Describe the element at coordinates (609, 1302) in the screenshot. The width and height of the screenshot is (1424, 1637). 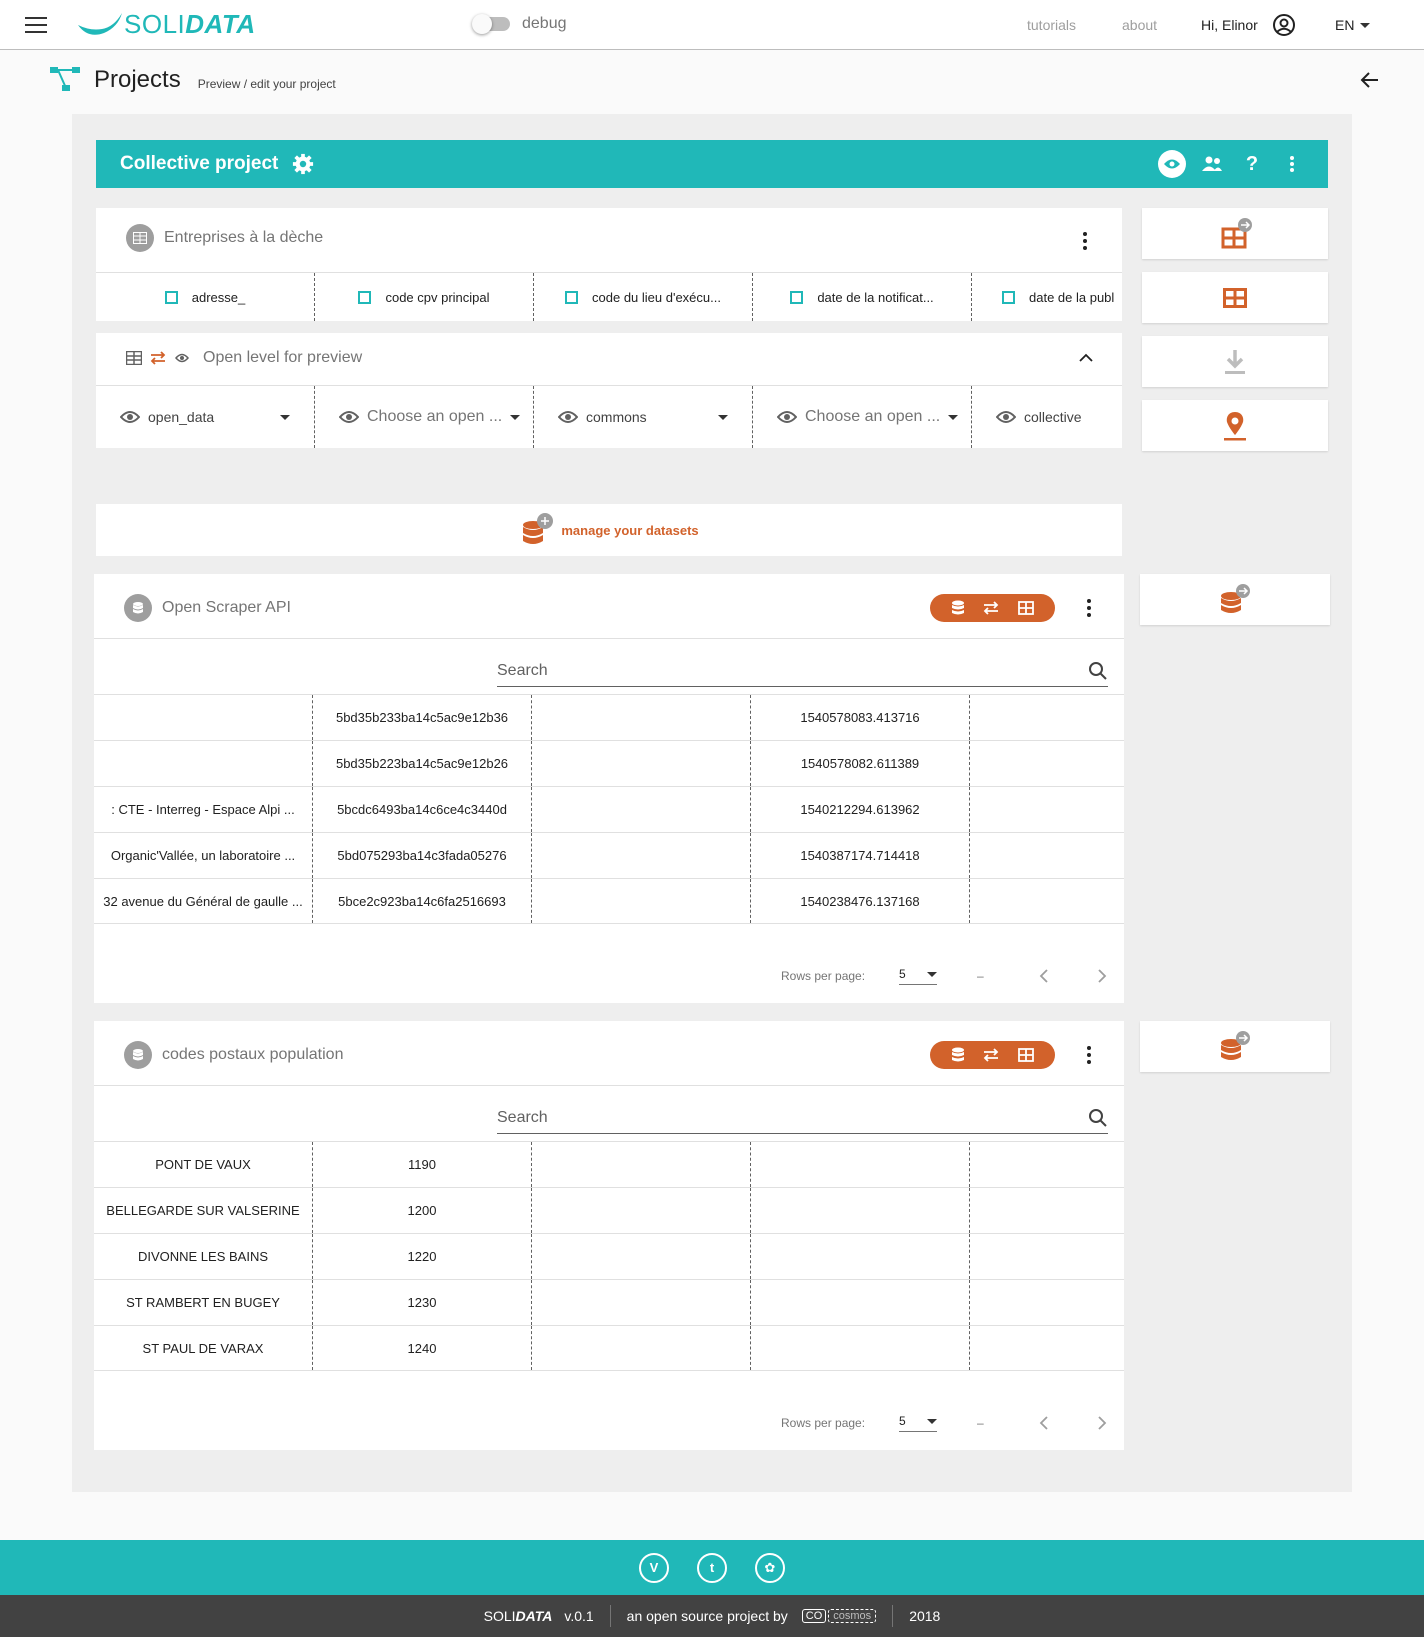
I see `table-row: ST RAMBERT EN BUGEY 1230` at that location.